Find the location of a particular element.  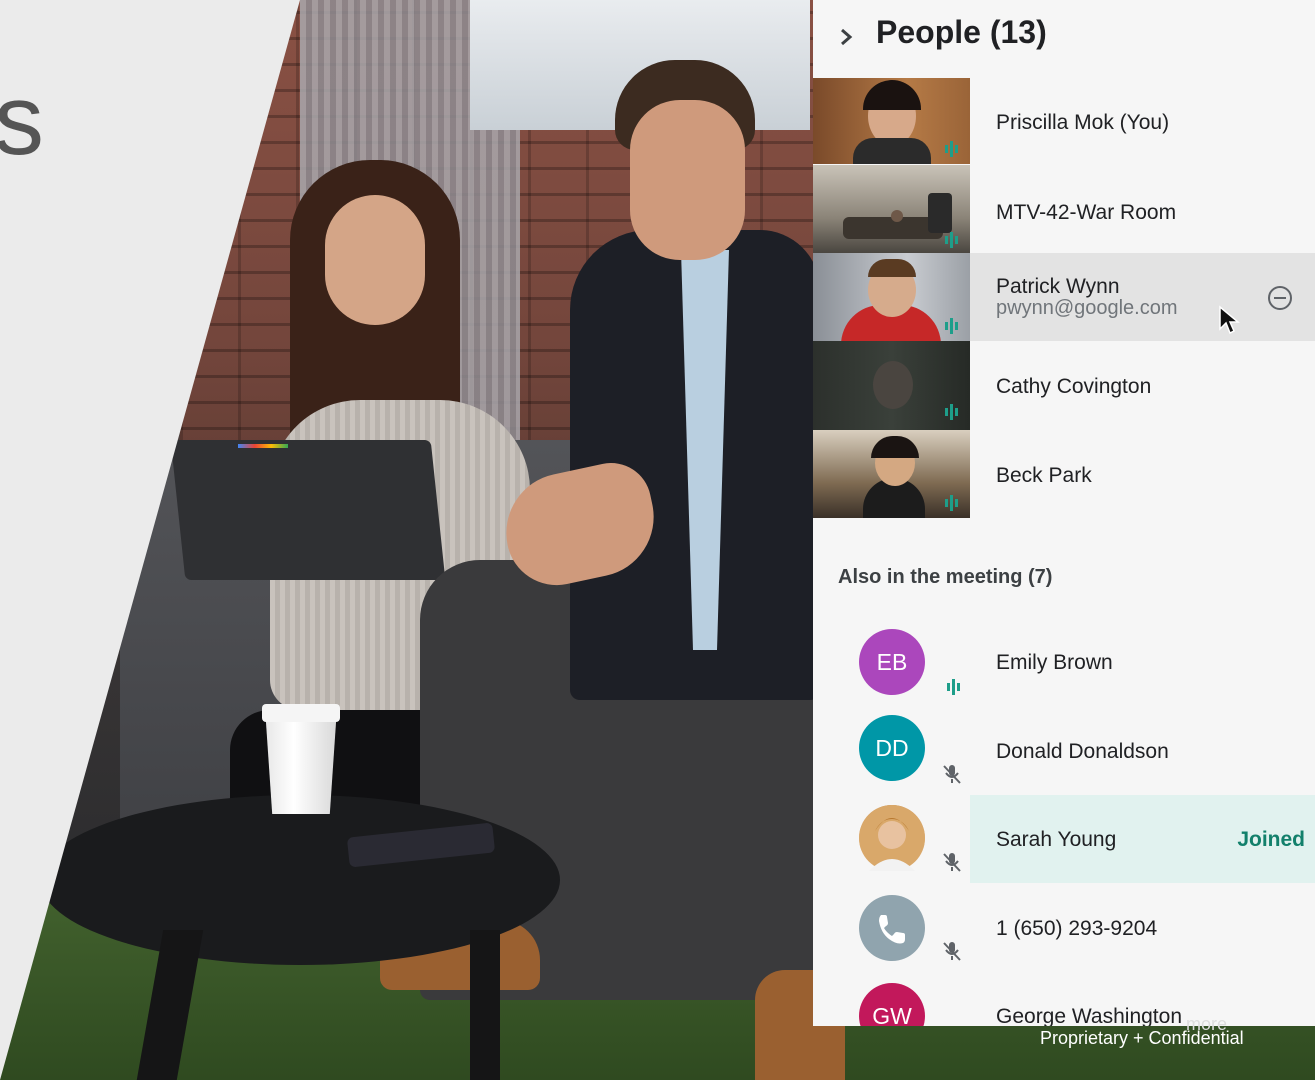

slide-title-fragment: s is located at coordinates (22, 120).